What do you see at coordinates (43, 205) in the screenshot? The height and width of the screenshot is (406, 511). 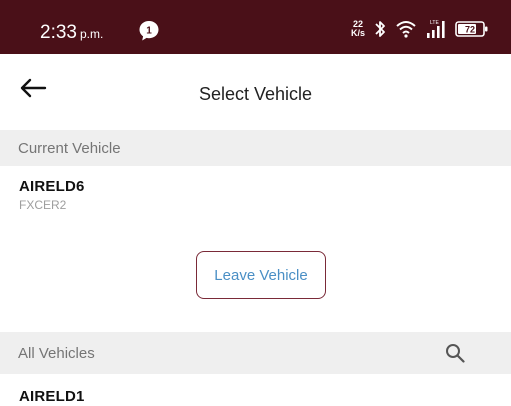 I see `current-vehicle-sub: FXCER2` at bounding box center [43, 205].